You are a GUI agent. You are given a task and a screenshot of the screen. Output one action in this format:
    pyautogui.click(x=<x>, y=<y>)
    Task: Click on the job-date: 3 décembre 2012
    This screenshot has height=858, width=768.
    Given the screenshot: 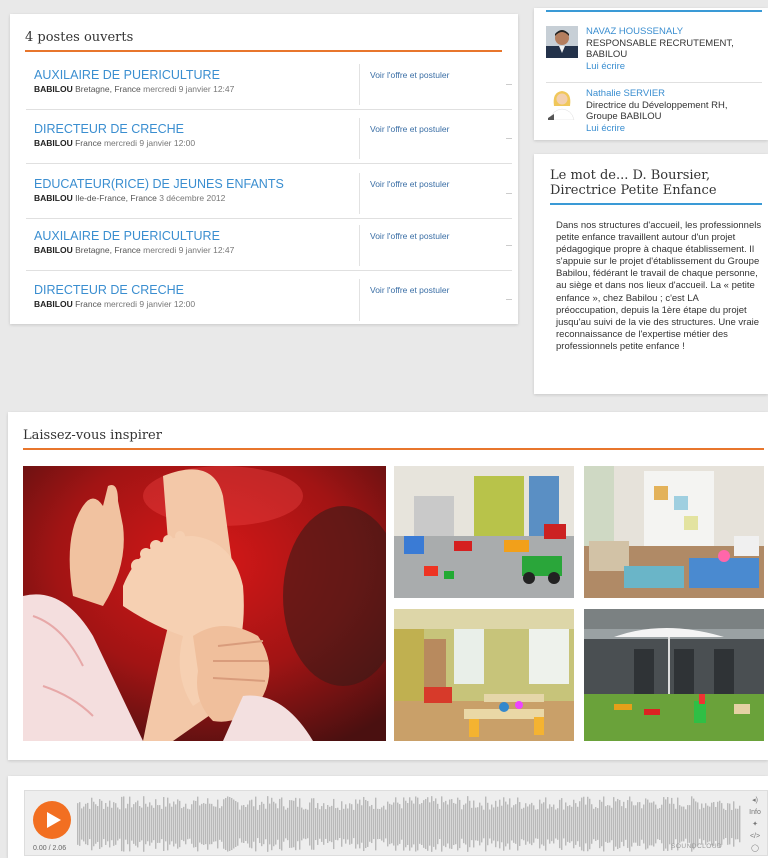 What is the action you would take?
    pyautogui.click(x=192, y=198)
    